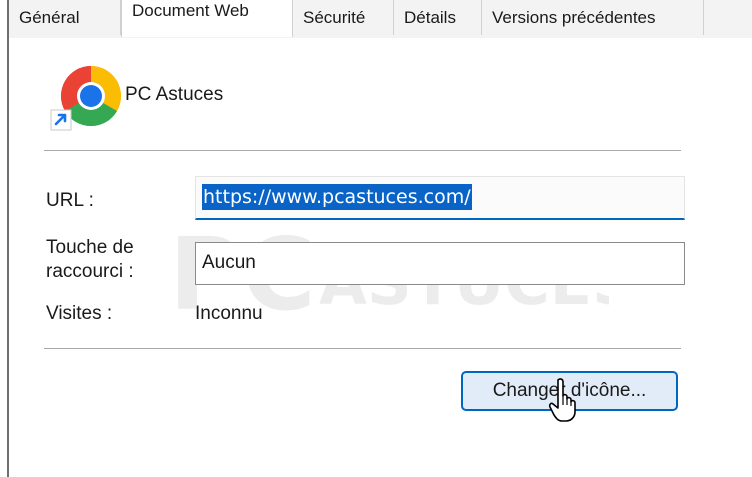  What do you see at coordinates (65, 17) in the screenshot?
I see `tab-general: Général` at bounding box center [65, 17].